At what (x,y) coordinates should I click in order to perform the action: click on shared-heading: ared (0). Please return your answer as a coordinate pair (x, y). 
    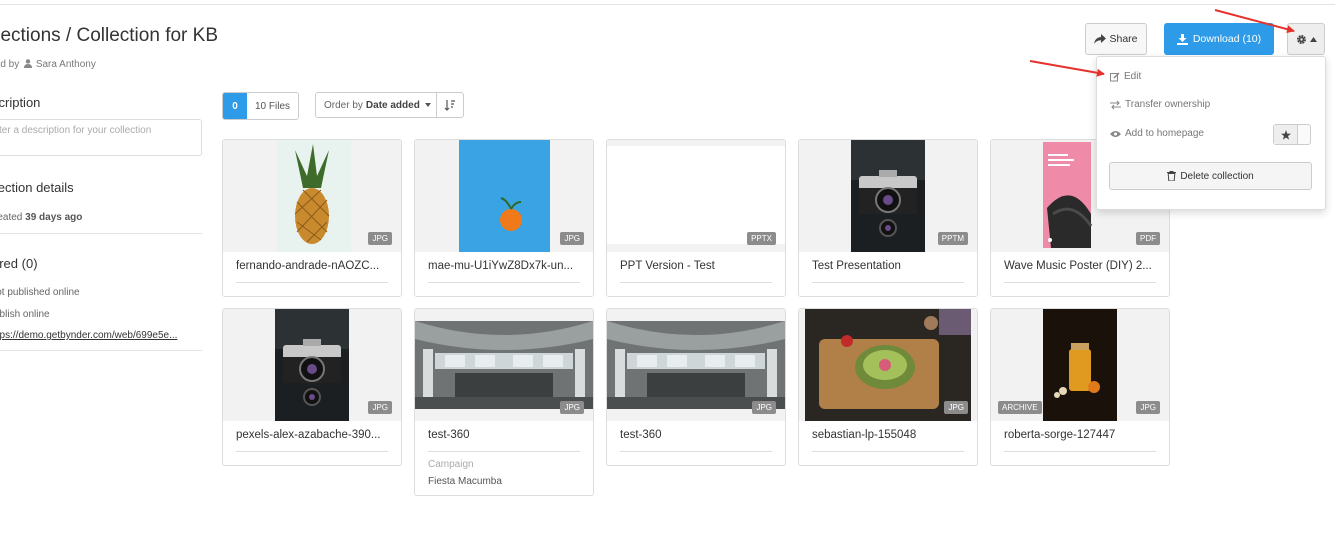
    Looking at the image, I should click on (19, 263).